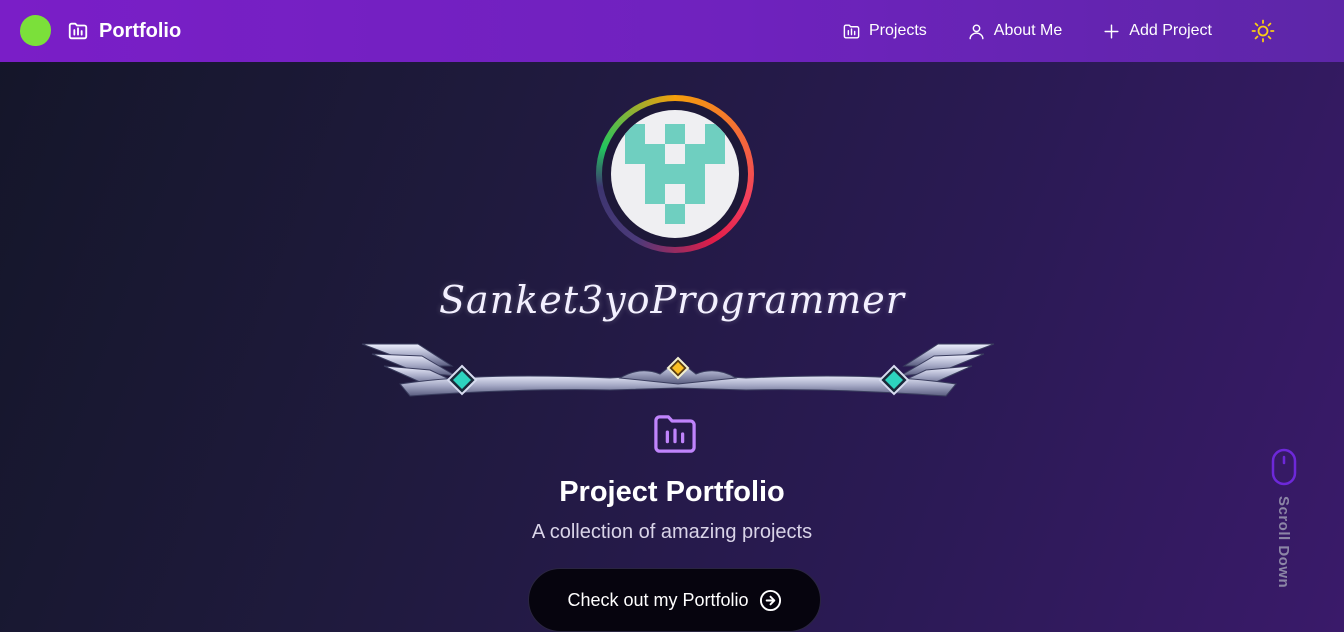  What do you see at coordinates (672, 532) in the screenshot?
I see `hero-subtitle: A collection of amazing projects` at bounding box center [672, 532].